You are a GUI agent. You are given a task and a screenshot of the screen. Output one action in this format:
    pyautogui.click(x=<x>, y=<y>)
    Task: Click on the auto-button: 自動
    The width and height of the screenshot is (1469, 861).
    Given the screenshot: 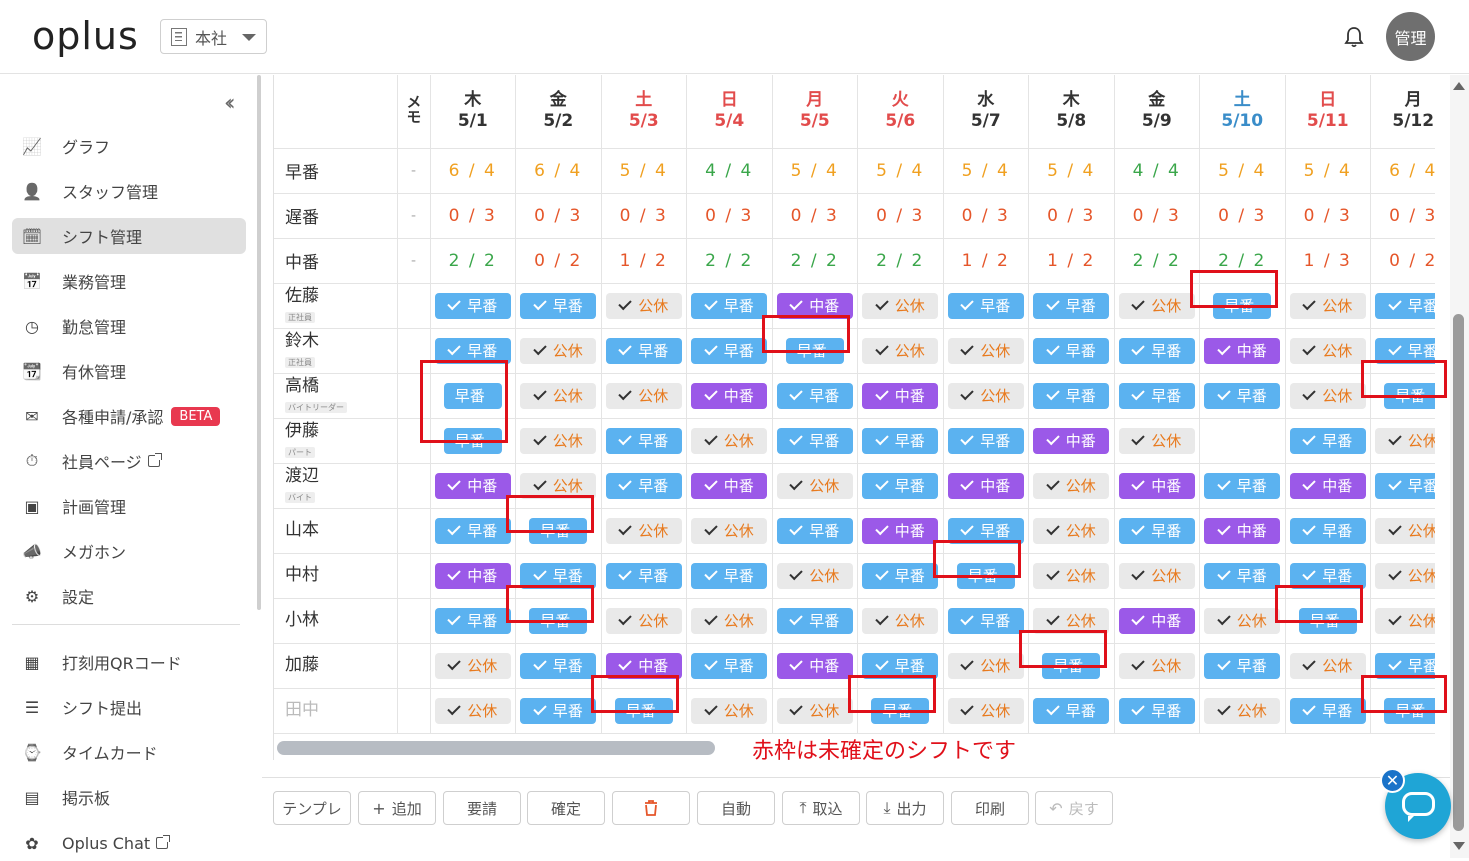 What is the action you would take?
    pyautogui.click(x=736, y=808)
    